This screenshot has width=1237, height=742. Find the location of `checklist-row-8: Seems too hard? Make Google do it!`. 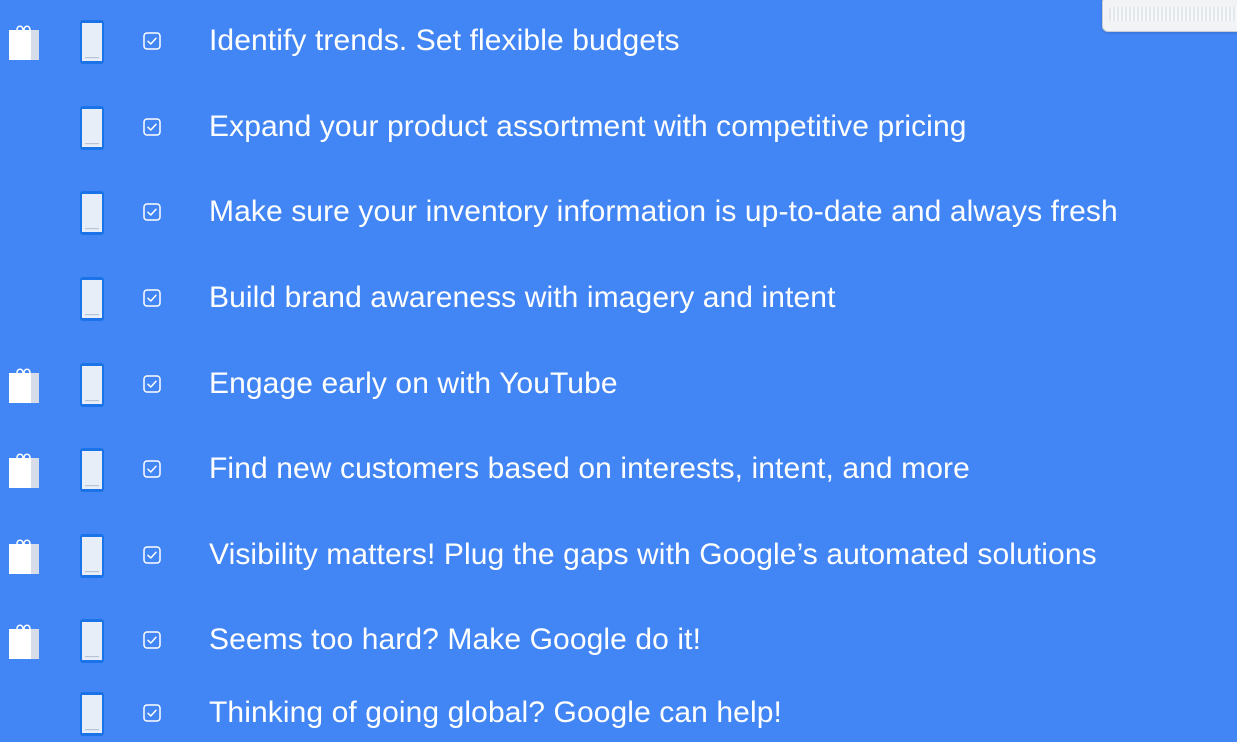

checklist-row-8: Seems too hard? Make Google do it! is located at coordinates (618, 639).